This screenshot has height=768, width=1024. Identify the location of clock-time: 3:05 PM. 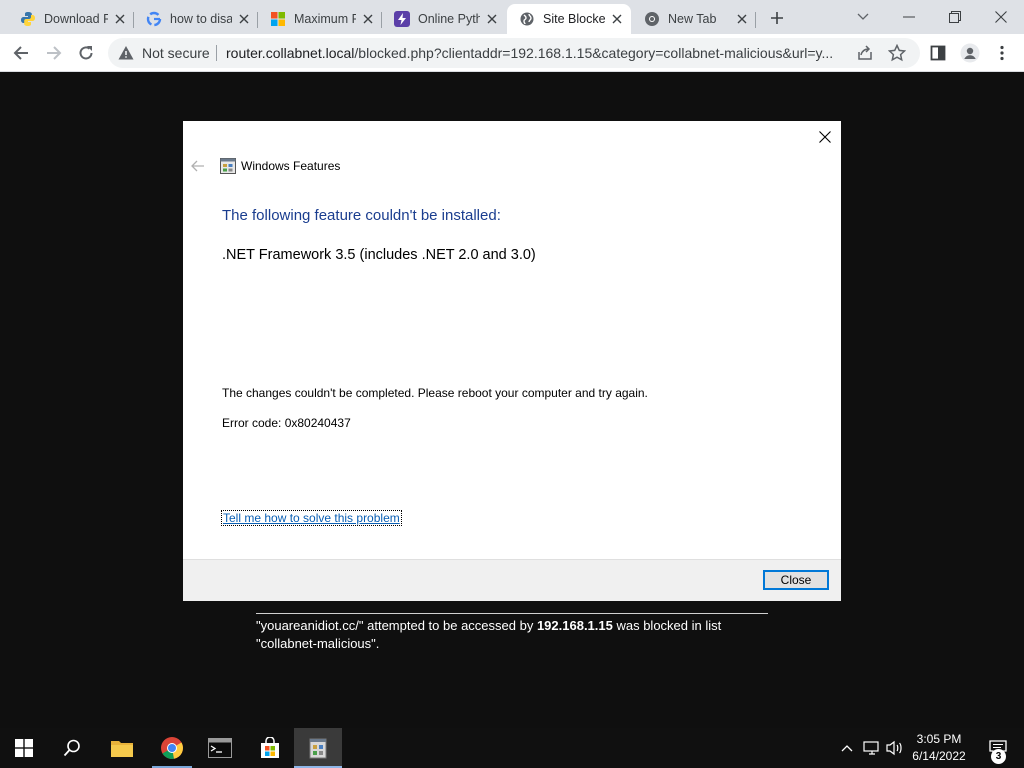
(939, 739).